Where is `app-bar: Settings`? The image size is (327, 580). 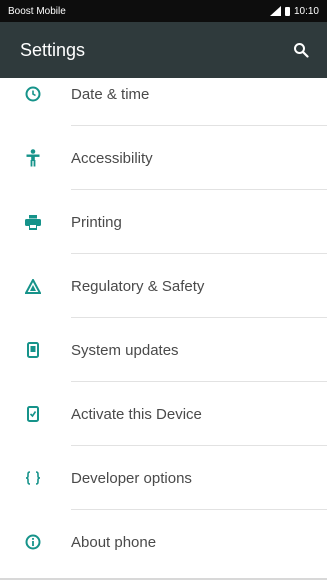
app-bar: Settings is located at coordinates (163, 50).